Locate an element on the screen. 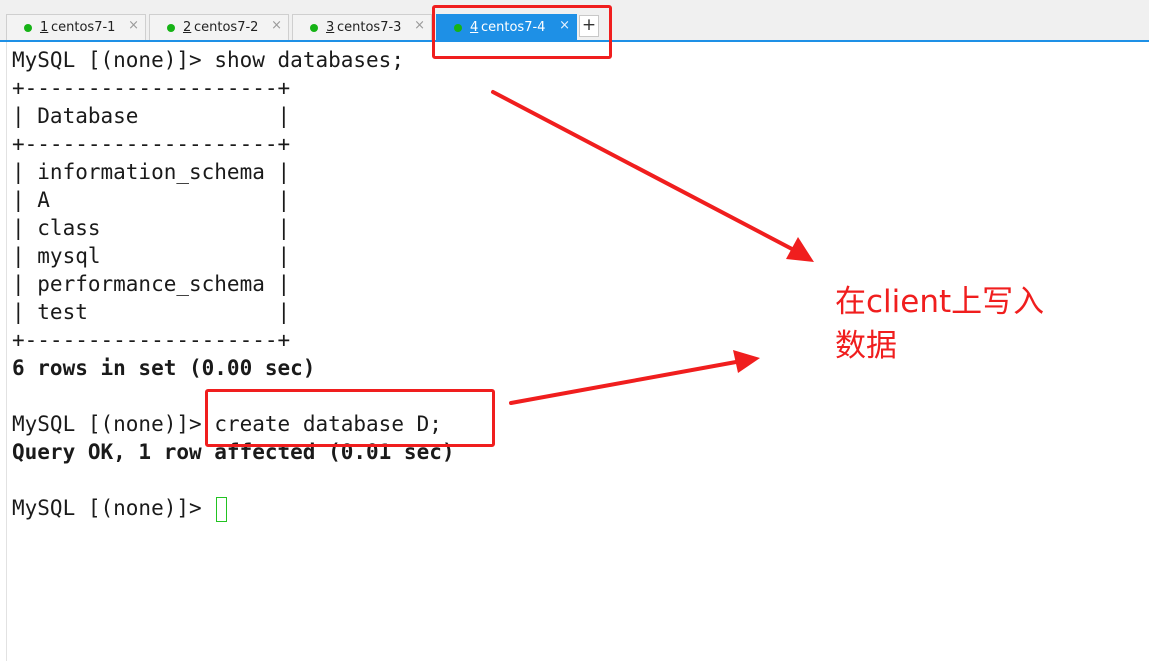 The image size is (1149, 661). annotation-line-2: 数据 is located at coordinates (866, 346).